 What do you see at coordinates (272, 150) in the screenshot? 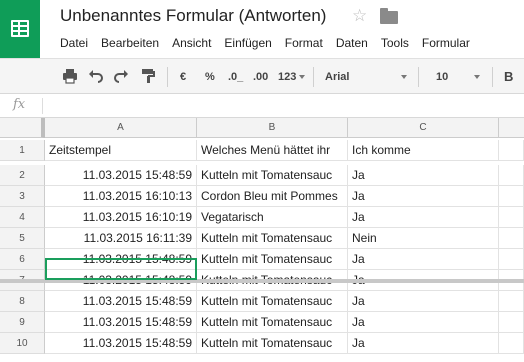
I see `header-cell: Welches Menü hättet ihr` at bounding box center [272, 150].